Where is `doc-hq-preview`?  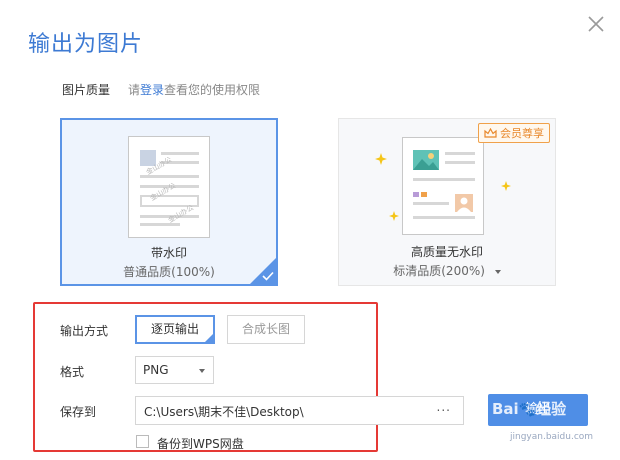
doc-hq-preview is located at coordinates (443, 186).